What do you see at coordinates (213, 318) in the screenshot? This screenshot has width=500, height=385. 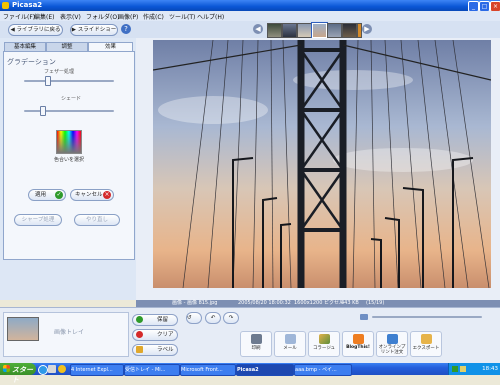 I see `rotate-left-button: ↶` at bounding box center [213, 318].